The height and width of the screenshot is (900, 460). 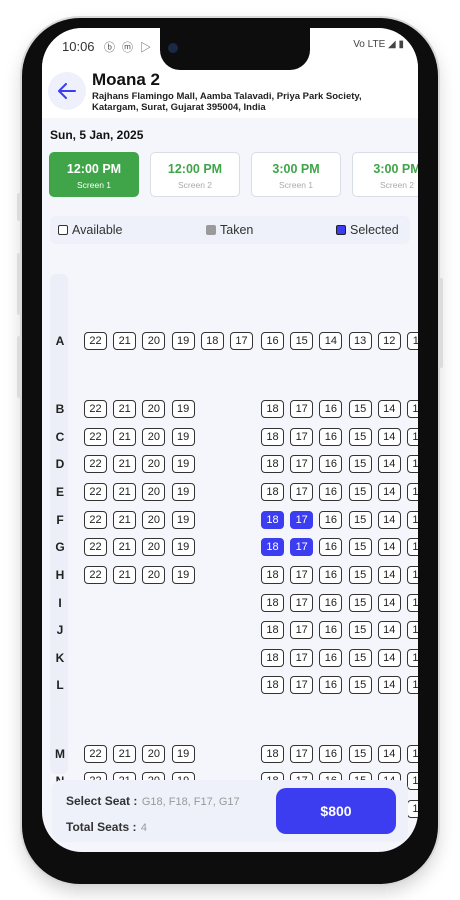 What do you see at coordinates (412, 341) in the screenshot?
I see `seat: 11` at bounding box center [412, 341].